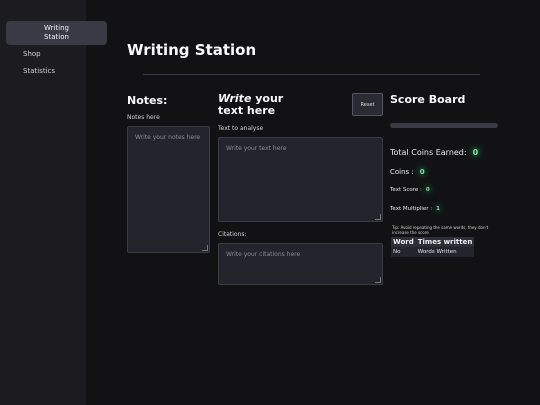  I want to click on words-table: Word Times written No Words Written, so click(433, 247).